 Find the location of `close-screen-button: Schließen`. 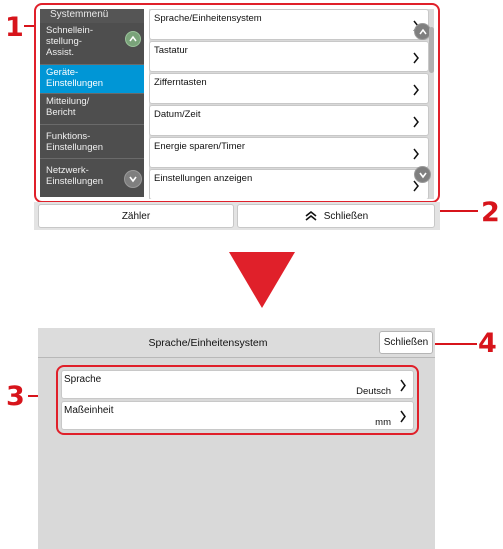

close-screen-button: Schließen is located at coordinates (406, 342).